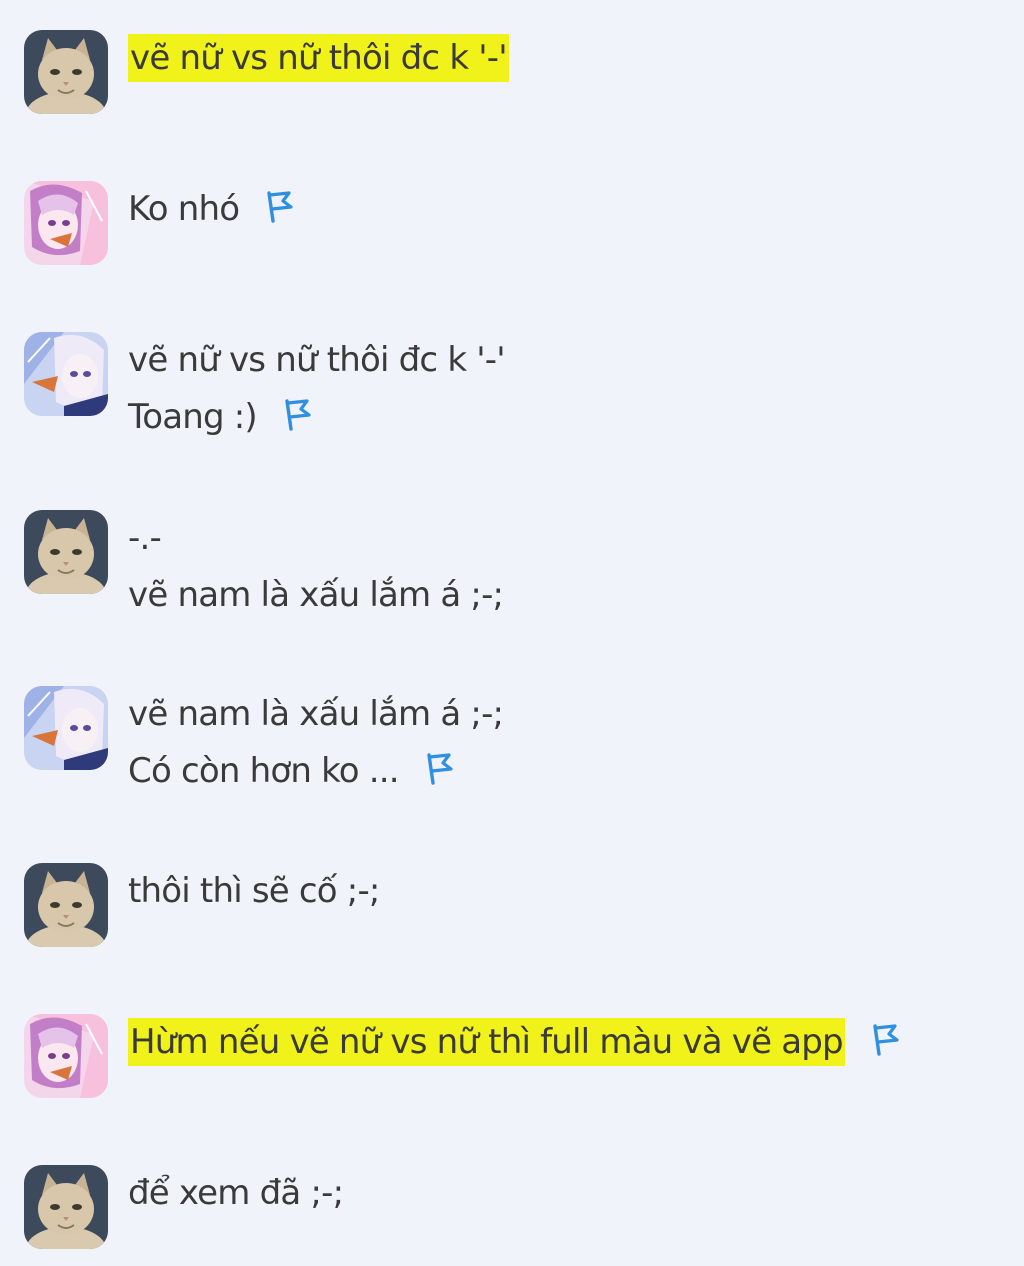 The width and height of the screenshot is (1024, 1266). Describe the element at coordinates (566, 538) in the screenshot. I see `message-line: -.-` at that location.